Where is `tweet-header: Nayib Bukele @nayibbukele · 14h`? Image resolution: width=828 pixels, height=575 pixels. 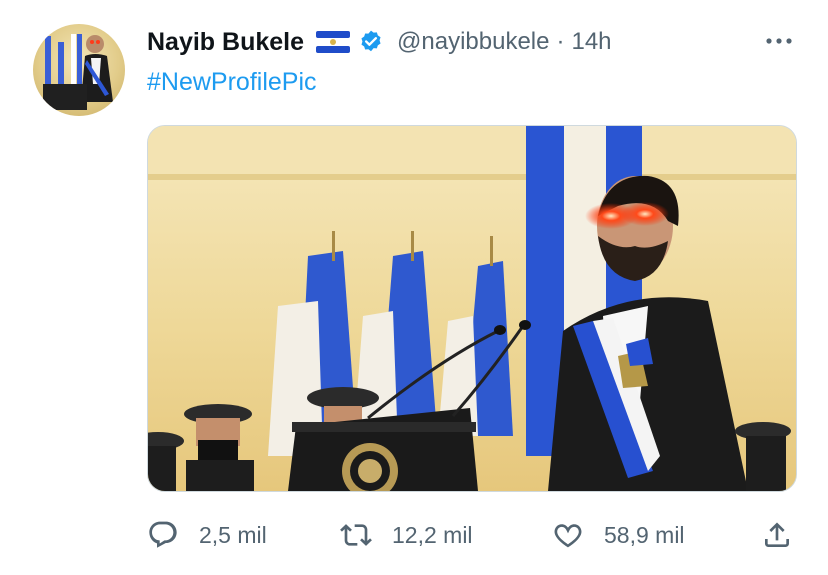 tweet-header: Nayib Bukele @nayibbukele · 14h is located at coordinates (379, 42).